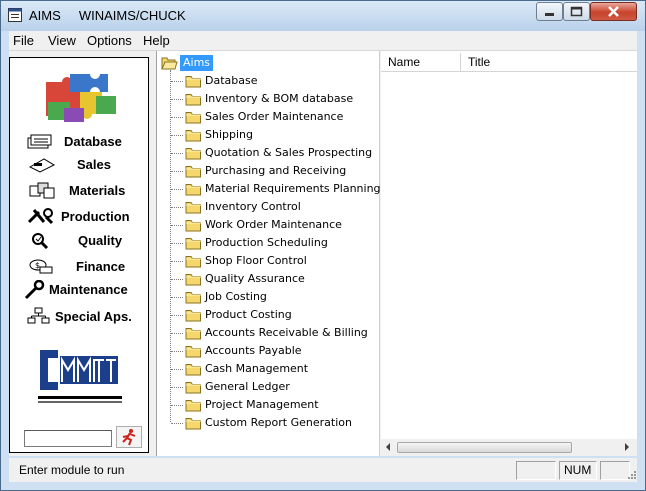 The width and height of the screenshot is (646, 491). Describe the element at coordinates (262, 404) in the screenshot. I see `tree-item-label: Project Management` at that location.